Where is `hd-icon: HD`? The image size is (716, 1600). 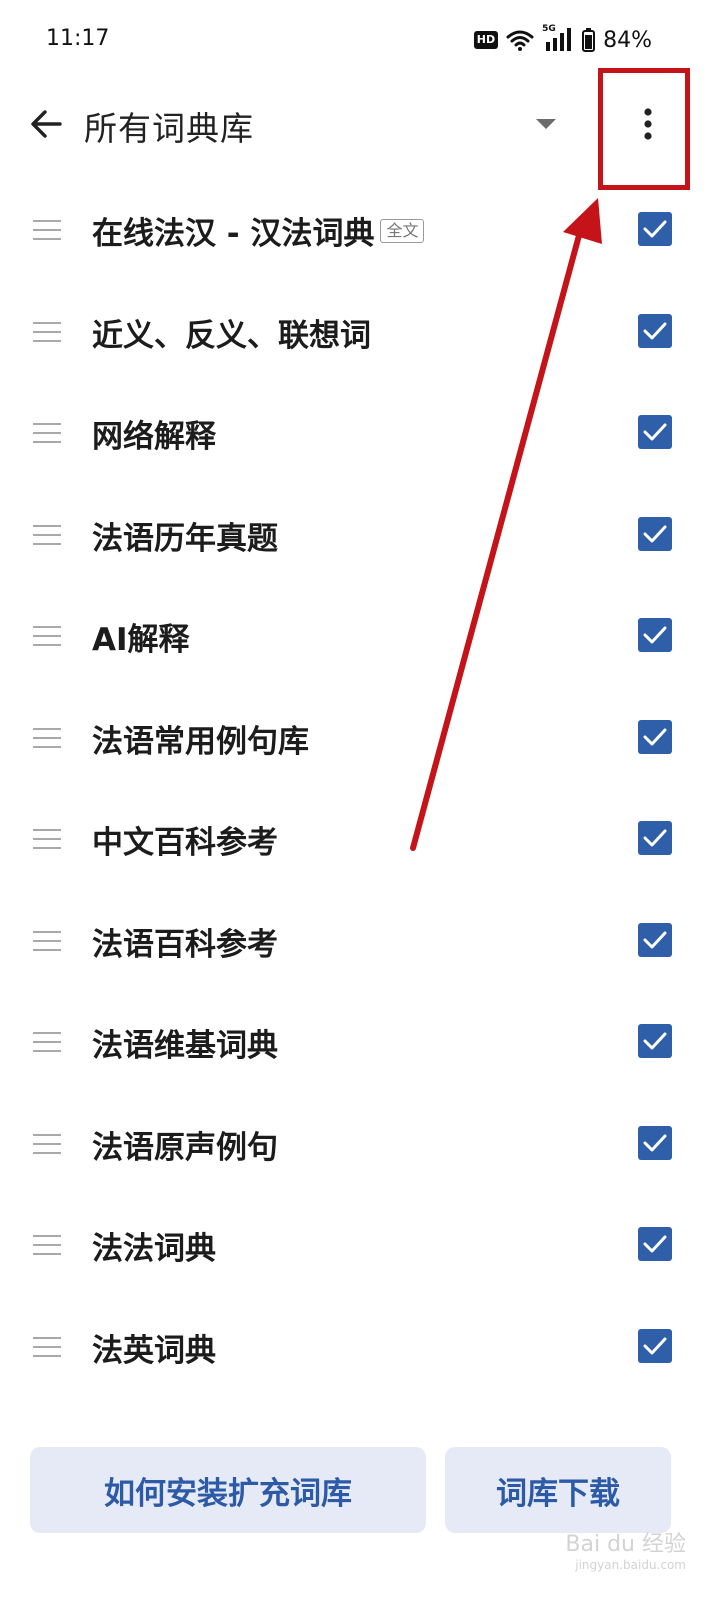
hd-icon: HD is located at coordinates (486, 40).